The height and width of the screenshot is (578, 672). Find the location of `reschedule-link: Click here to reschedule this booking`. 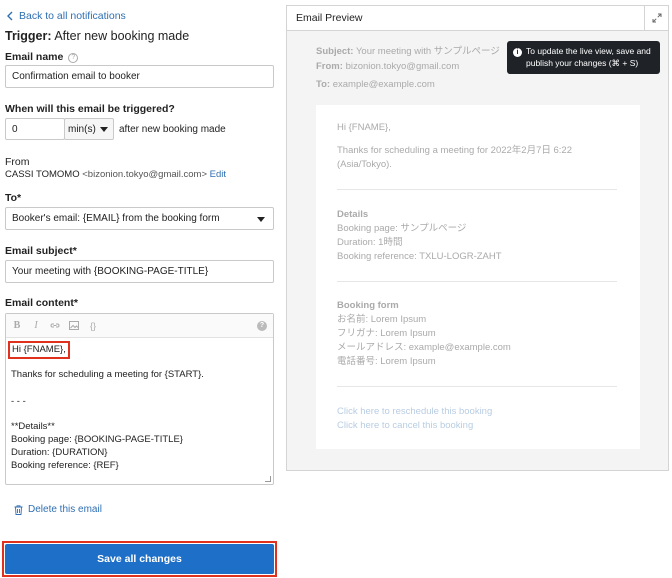

reschedule-link: Click here to reschedule this booking is located at coordinates (414, 412).